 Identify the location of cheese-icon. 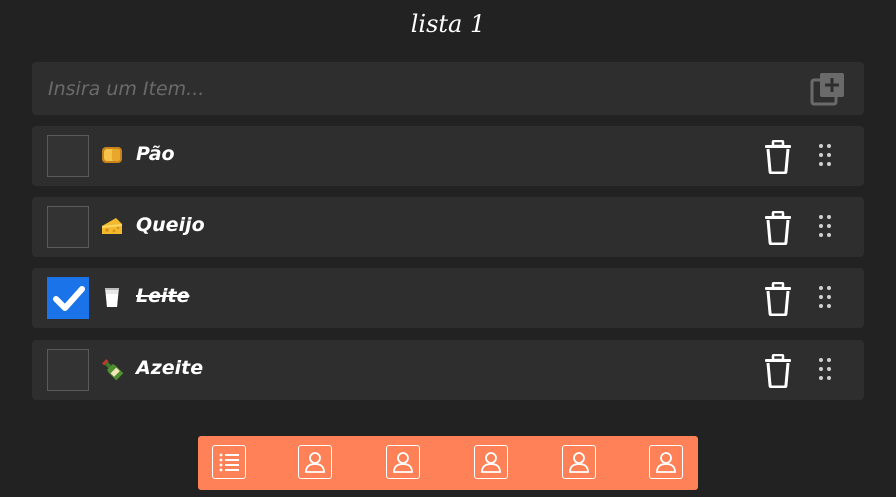
(112, 226).